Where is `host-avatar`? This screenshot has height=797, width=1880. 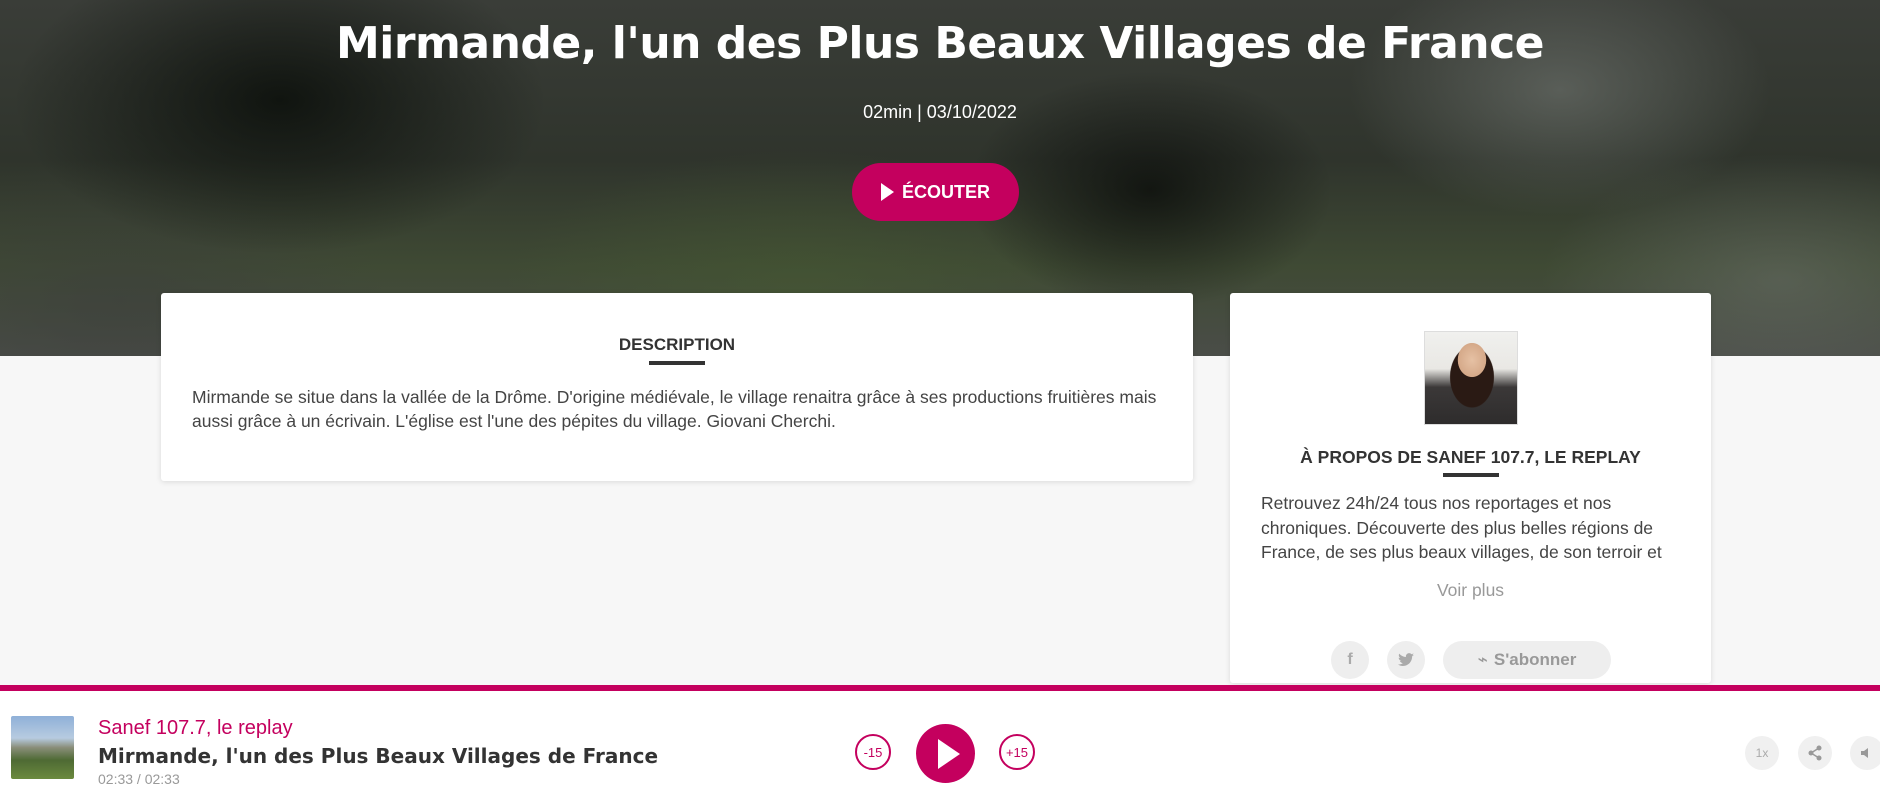 host-avatar is located at coordinates (1471, 378).